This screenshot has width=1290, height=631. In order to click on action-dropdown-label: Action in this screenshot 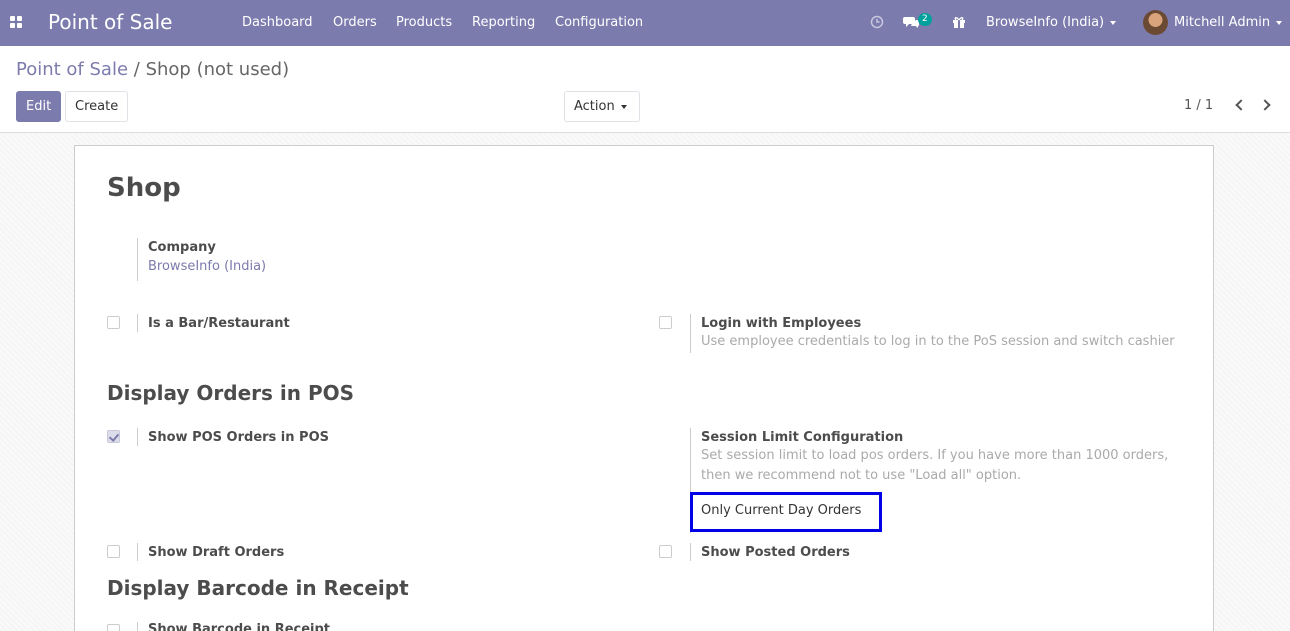, I will do `click(594, 106)`.